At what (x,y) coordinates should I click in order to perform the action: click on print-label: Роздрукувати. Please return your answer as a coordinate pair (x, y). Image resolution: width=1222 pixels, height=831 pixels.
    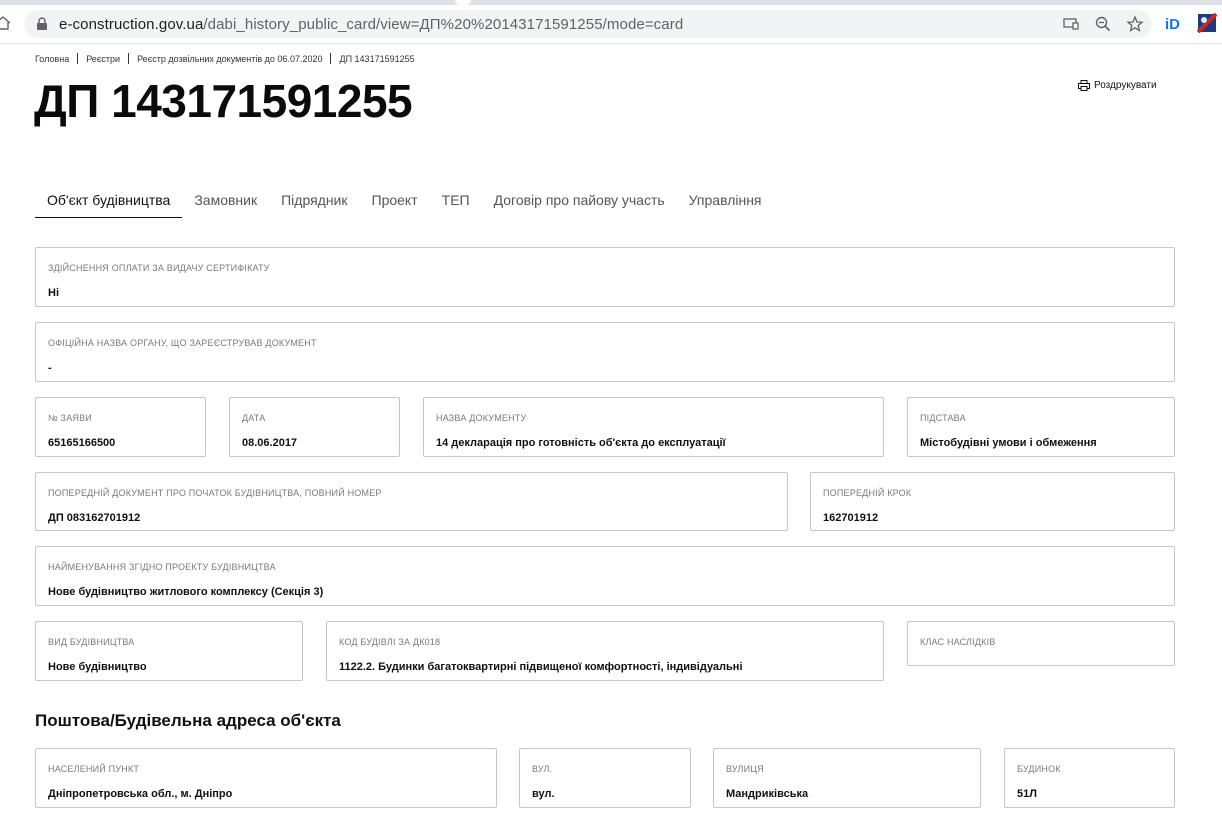
    Looking at the image, I should click on (1125, 85).